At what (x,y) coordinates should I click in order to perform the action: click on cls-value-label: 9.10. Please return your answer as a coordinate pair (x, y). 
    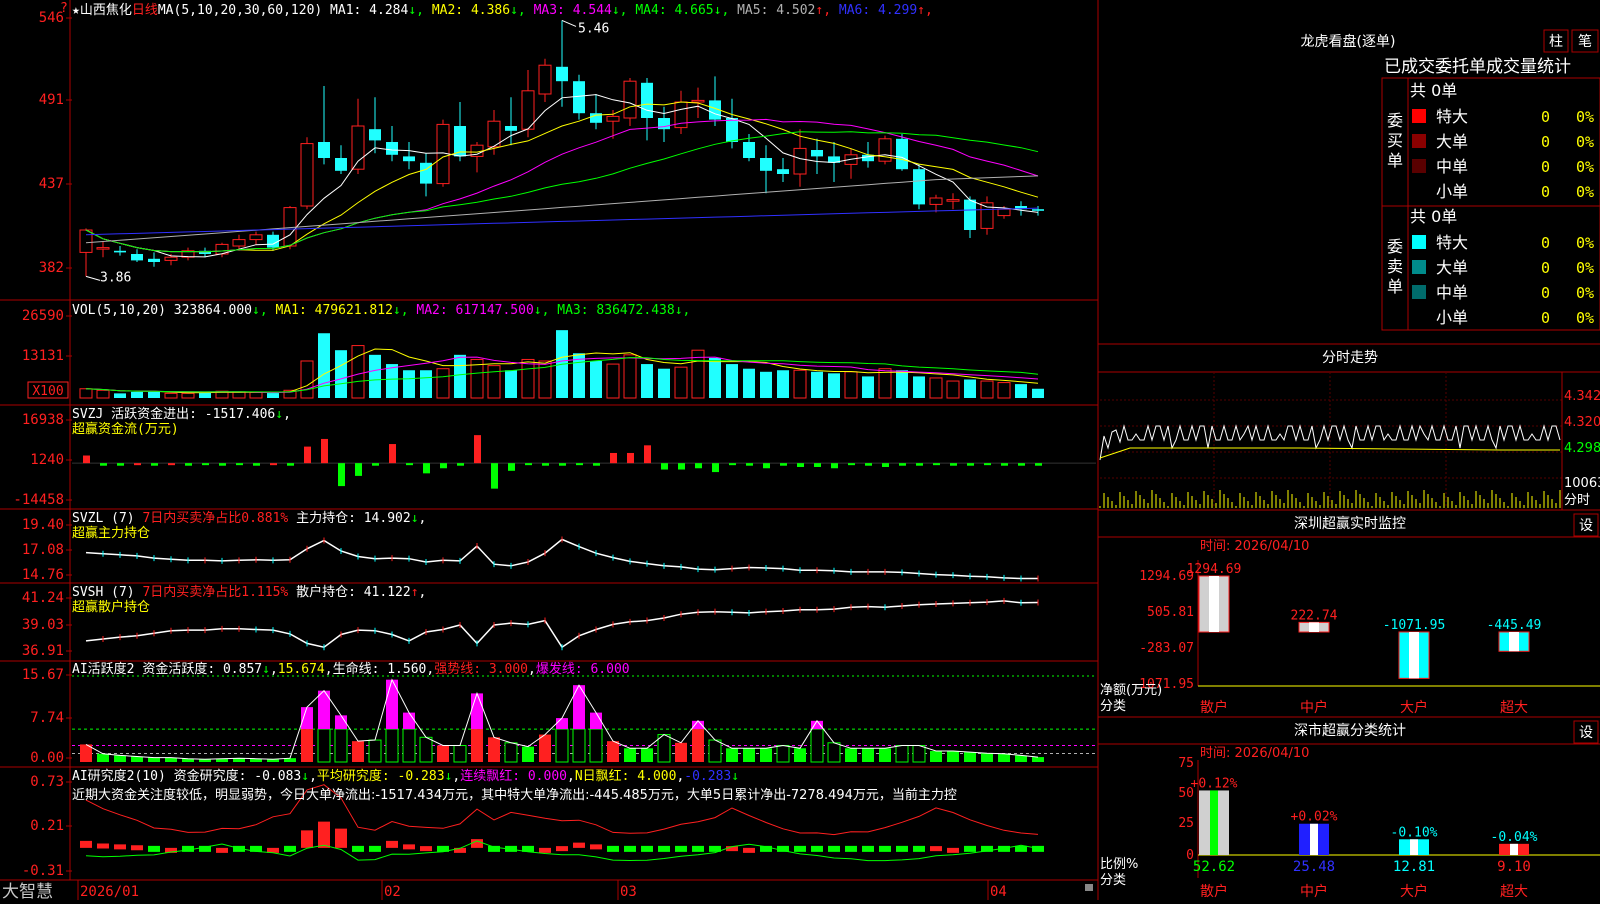
    Looking at the image, I should click on (1514, 867).